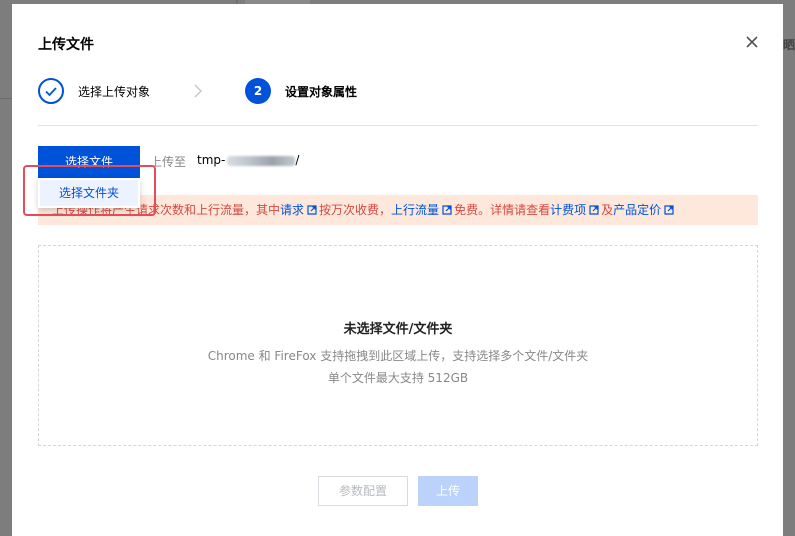 This screenshot has height=536, width=795. What do you see at coordinates (355, 210) in the screenshot?
I see `notice-text-2: 按万次收费，` at bounding box center [355, 210].